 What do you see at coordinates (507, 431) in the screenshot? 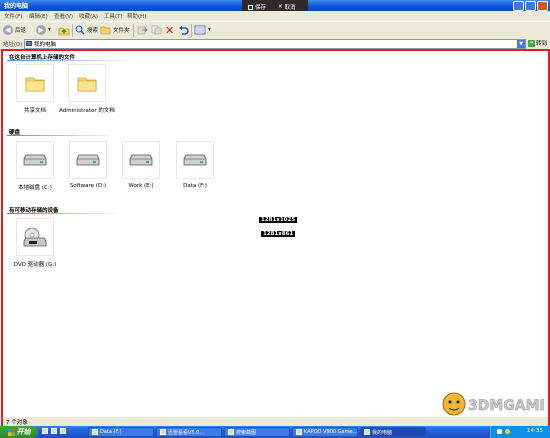
I see `tray-volume-icon` at bounding box center [507, 431].